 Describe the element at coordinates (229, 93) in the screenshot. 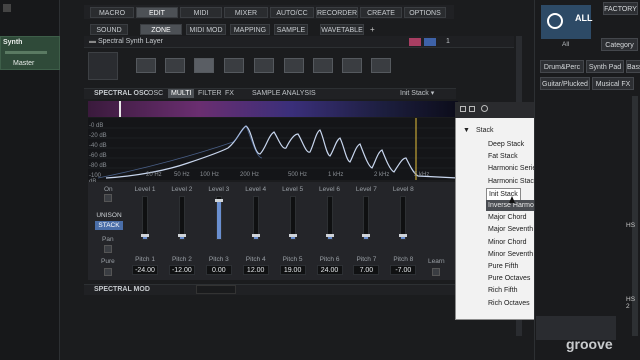

I see `tab-fx: FX` at that location.